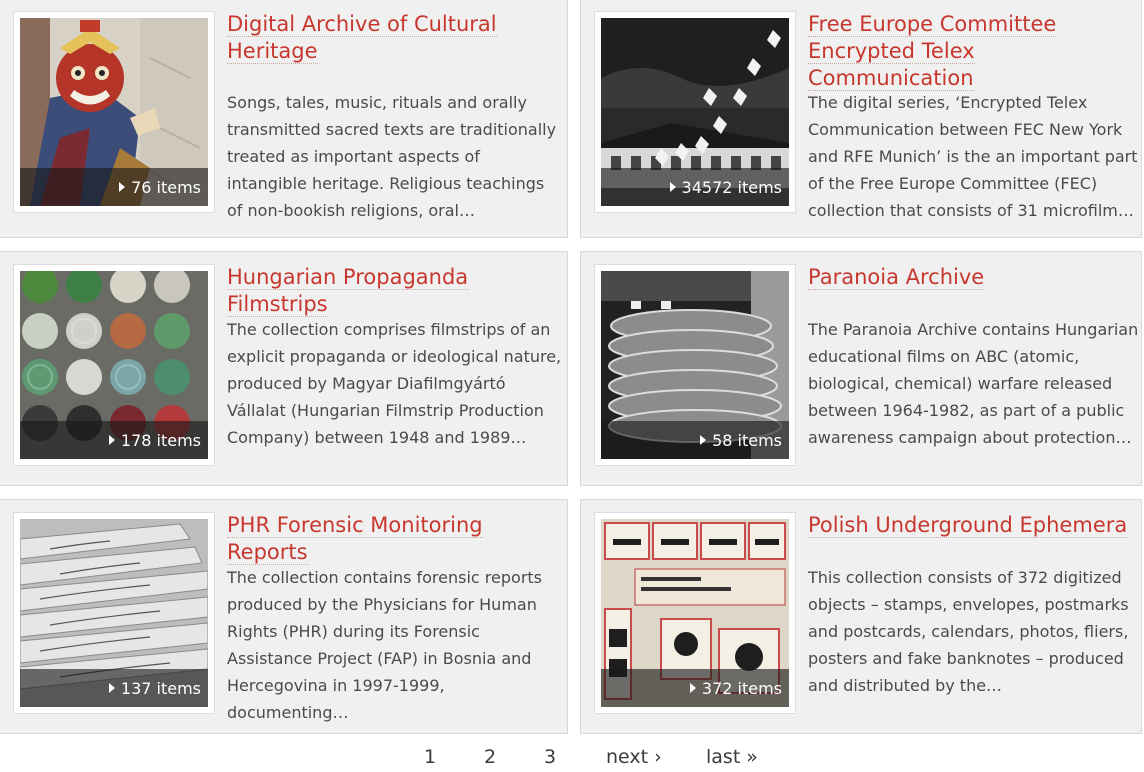  What do you see at coordinates (355, 539) in the screenshot?
I see `collection-title-link: PHR Forensic Monitoring Reports` at bounding box center [355, 539].